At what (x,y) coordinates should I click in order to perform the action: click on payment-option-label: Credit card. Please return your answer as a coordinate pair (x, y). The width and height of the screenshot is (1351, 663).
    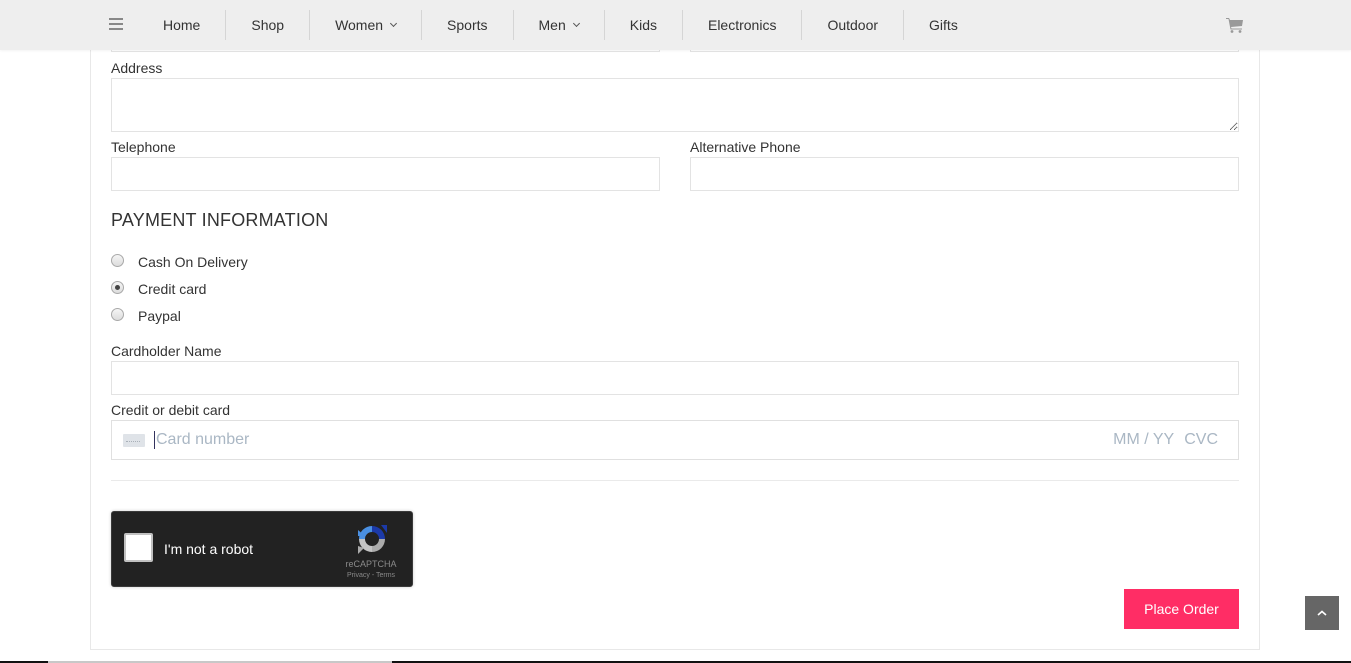
    Looking at the image, I should click on (172, 289).